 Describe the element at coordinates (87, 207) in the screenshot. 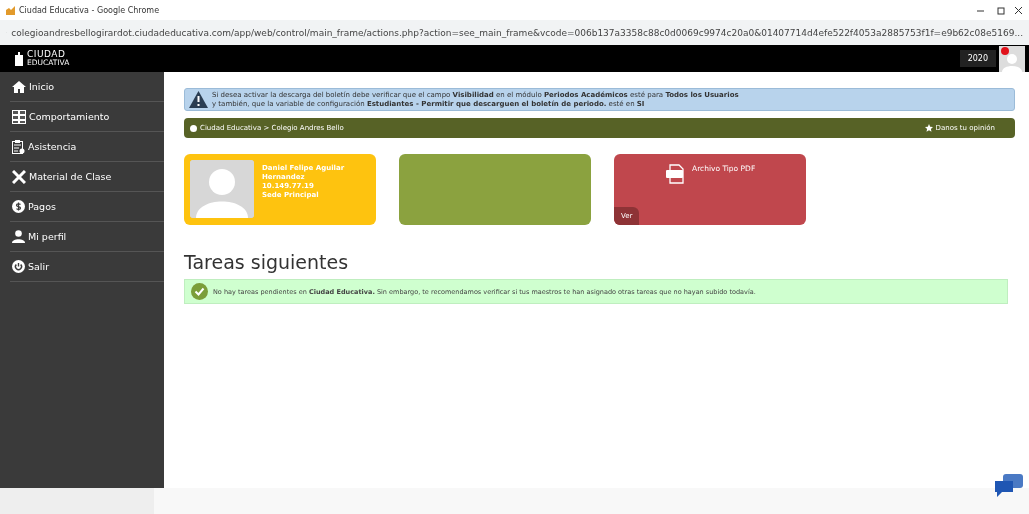

I see `sidebar-item: Pagos` at that location.